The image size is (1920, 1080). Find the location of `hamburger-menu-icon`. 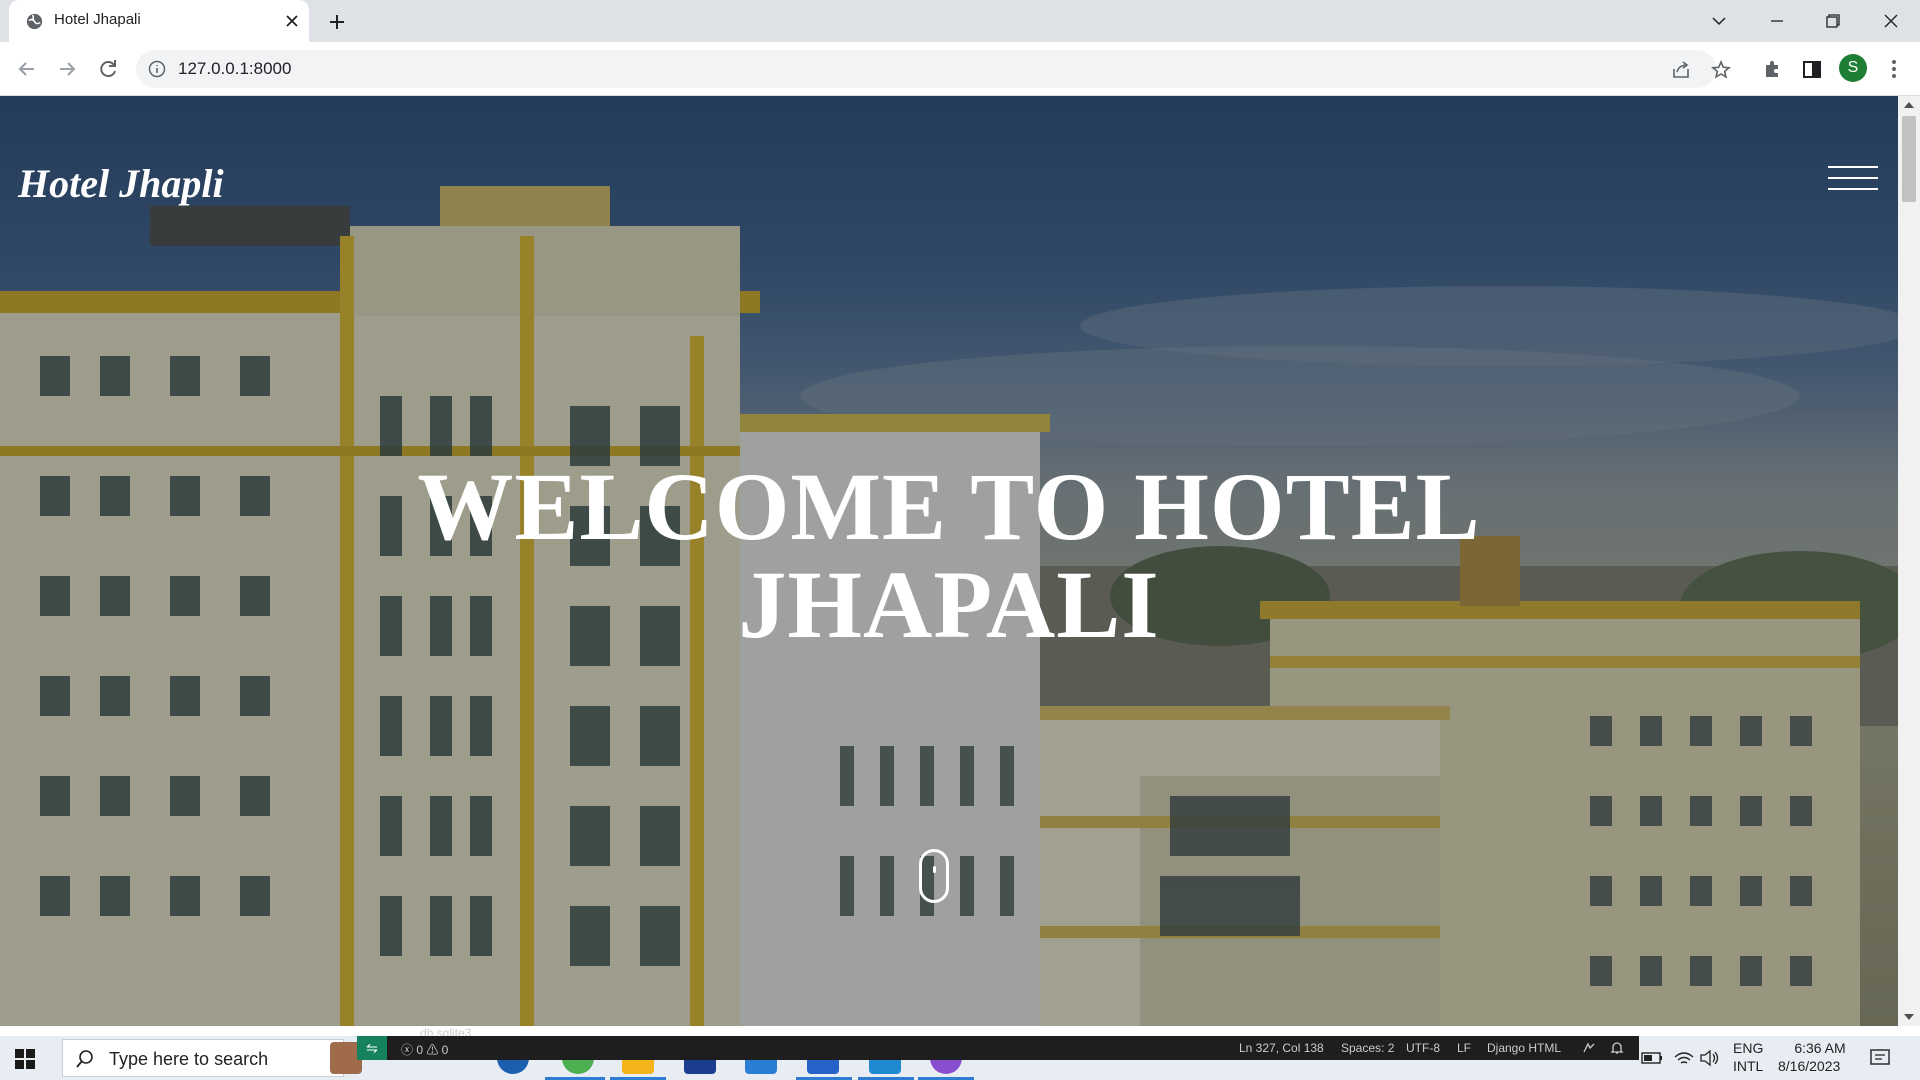

hamburger-menu-icon is located at coordinates (1853, 181).